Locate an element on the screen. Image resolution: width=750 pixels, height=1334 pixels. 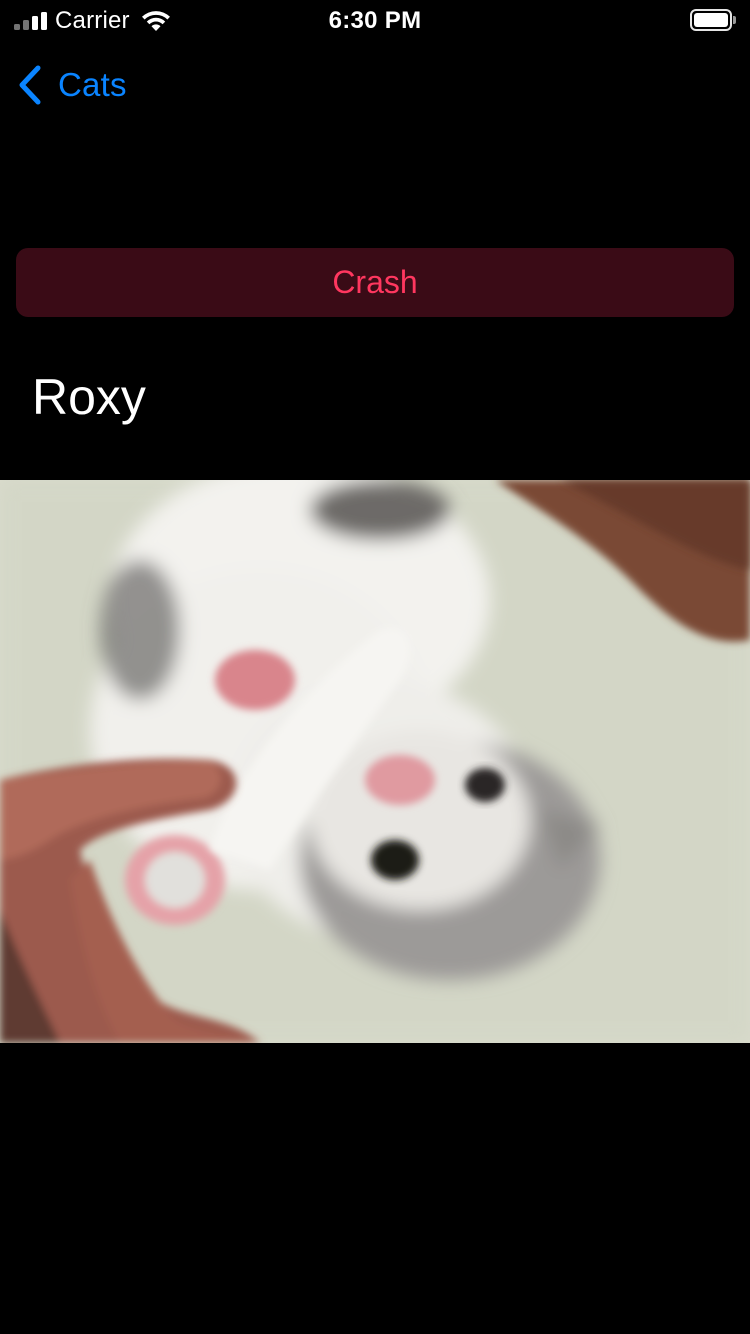
clock: 6:30 PM is located at coordinates (375, 20).